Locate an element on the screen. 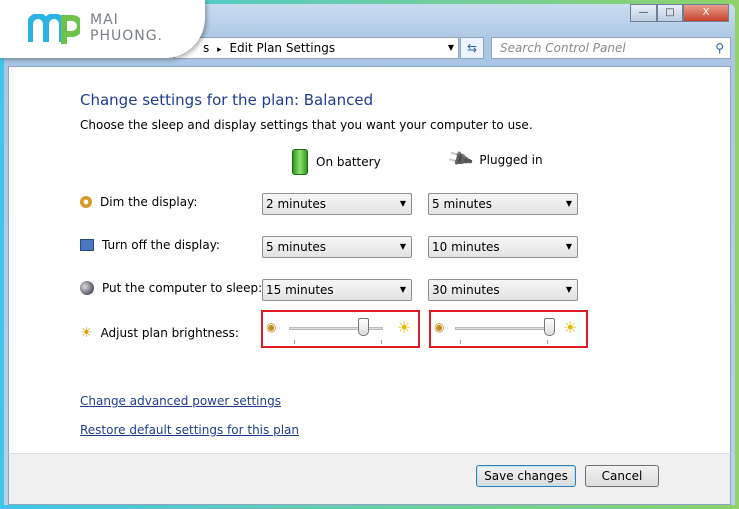 Image resolution: width=739 pixels, height=509 pixels. column-label: On battery is located at coordinates (348, 162).